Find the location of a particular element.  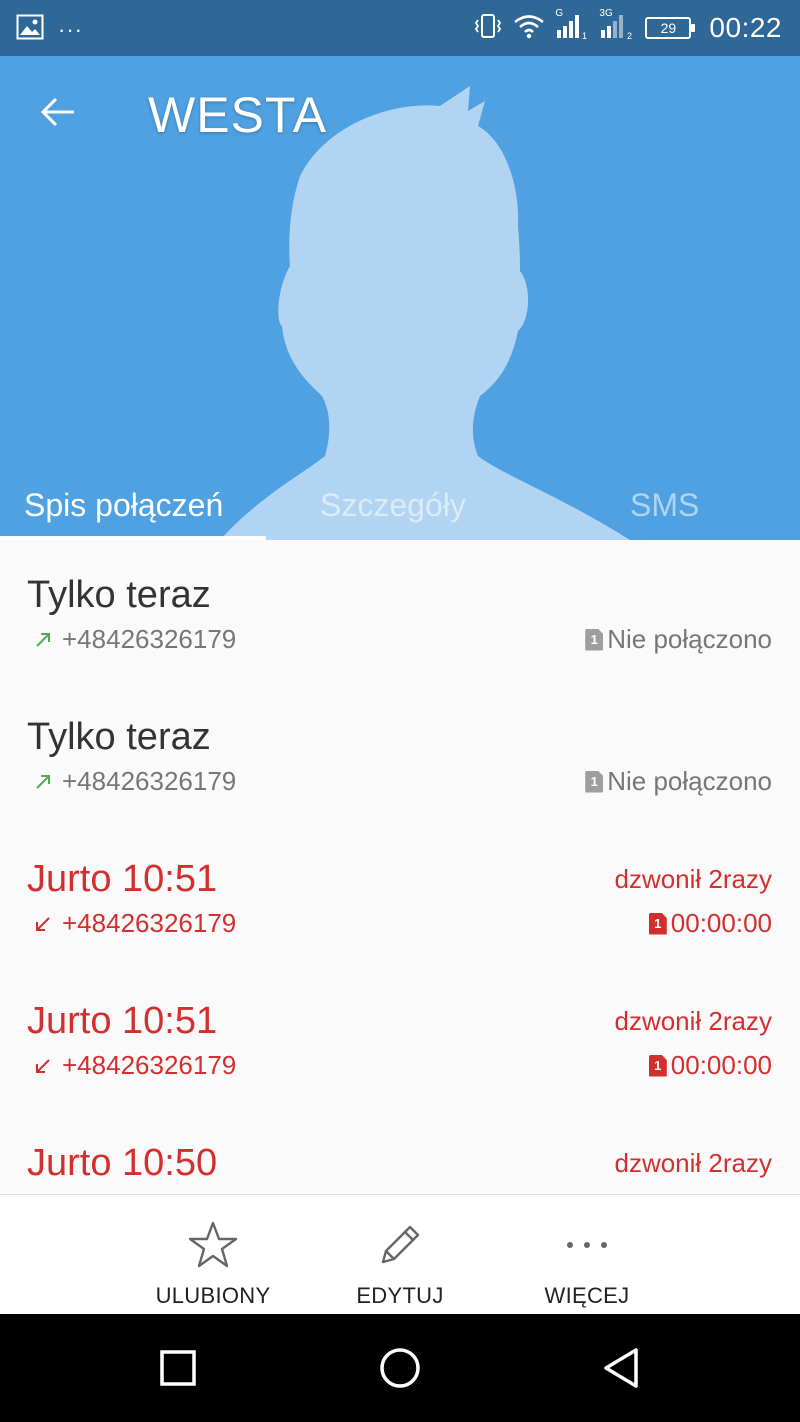

back-nav-button is located at coordinates (622, 1368).